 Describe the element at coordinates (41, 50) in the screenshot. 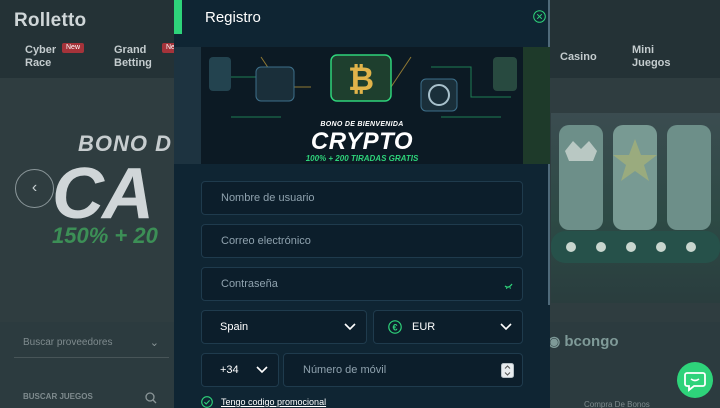

I see `nav-label: Cyber` at that location.